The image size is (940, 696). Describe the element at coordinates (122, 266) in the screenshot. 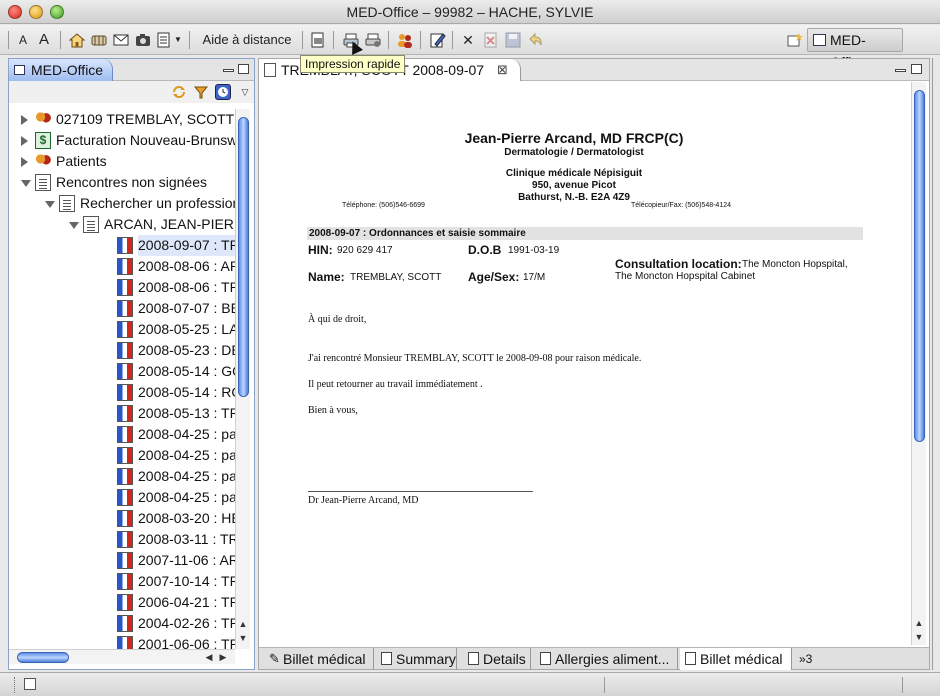

I see `tree-item: 2008-08-06 : ARSENAULT` at that location.